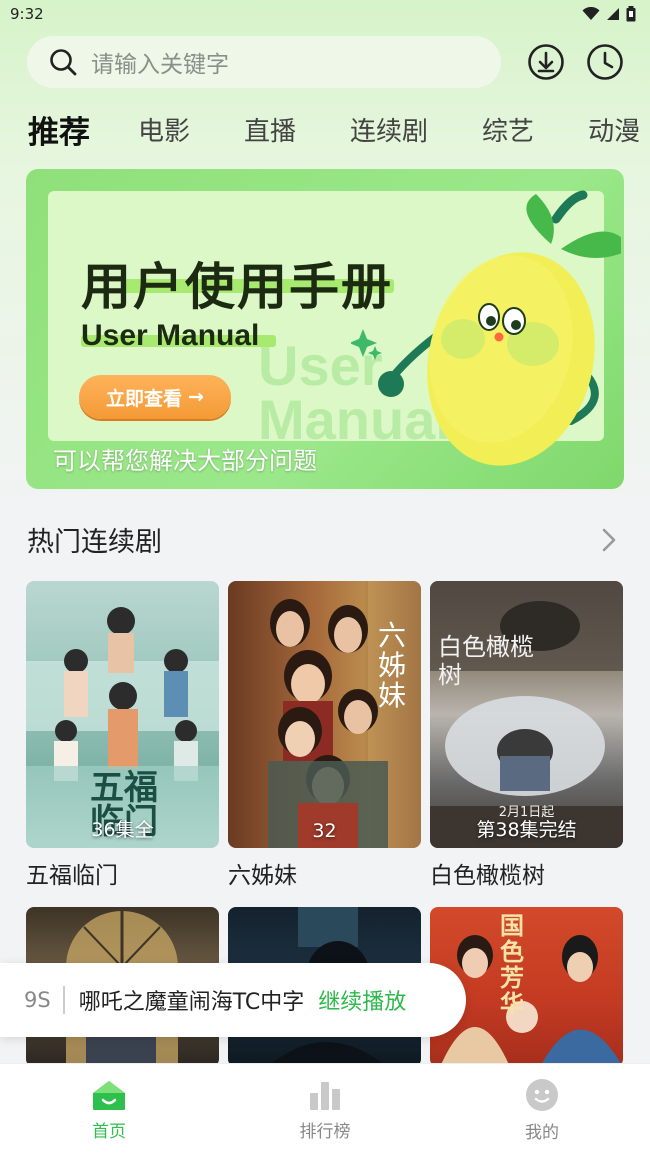 The height and width of the screenshot is (1155, 650). I want to click on nav-profile: 我的, so click(542, 1109).